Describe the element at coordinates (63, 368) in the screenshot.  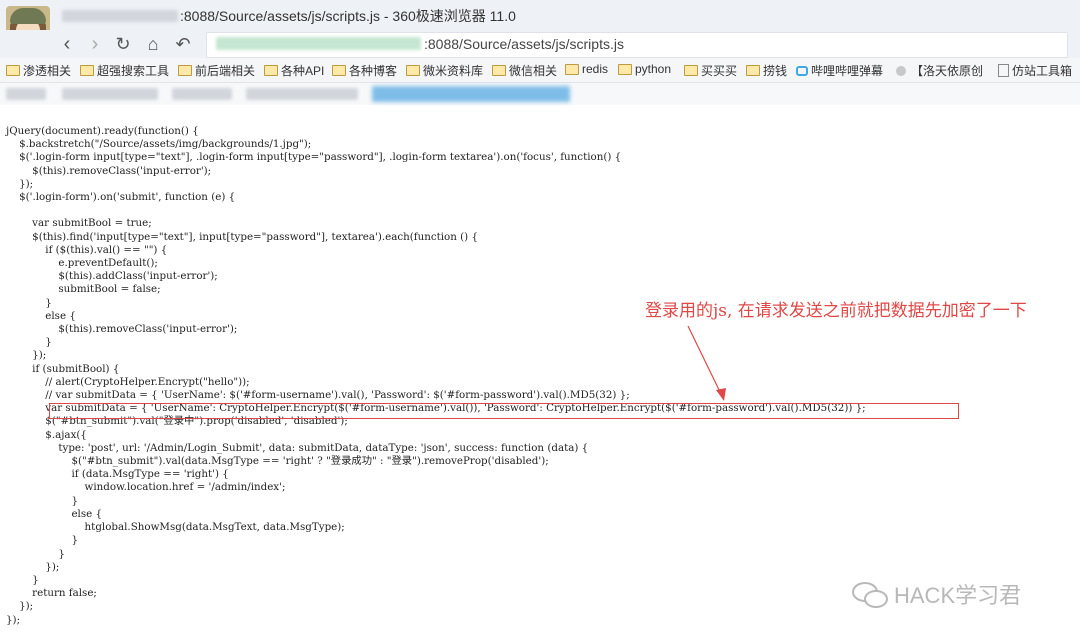
I see `code-line: if (submitBool) {` at that location.